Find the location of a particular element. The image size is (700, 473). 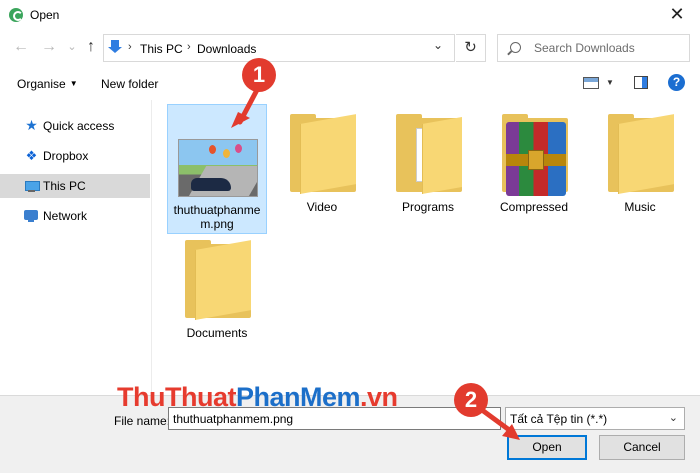

folder-item-video: Video is located at coordinates (322, 169).